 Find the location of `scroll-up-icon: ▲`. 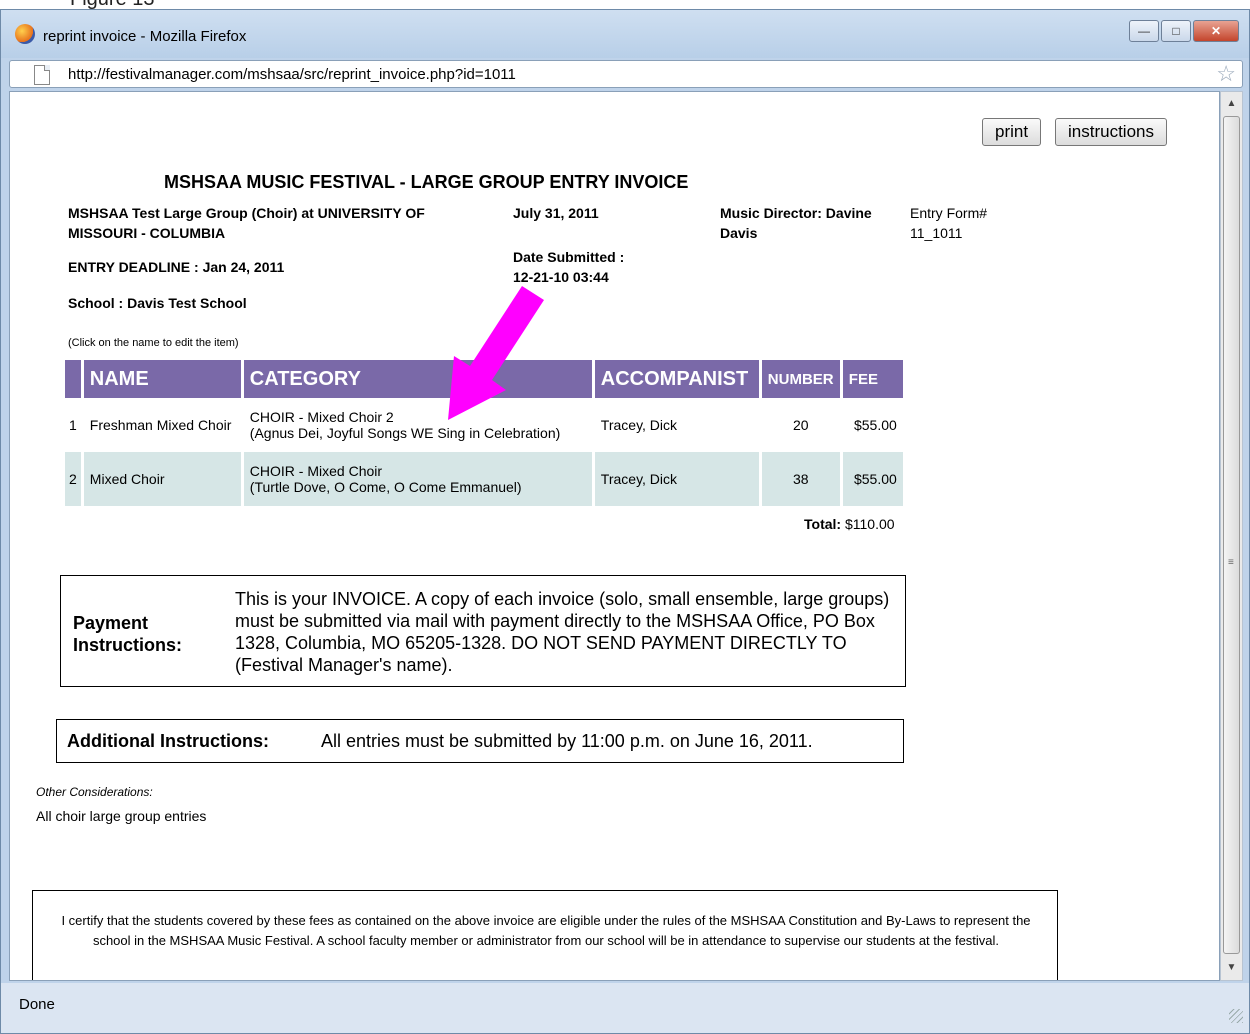

scroll-up-icon: ▲ is located at coordinates (1231, 104).